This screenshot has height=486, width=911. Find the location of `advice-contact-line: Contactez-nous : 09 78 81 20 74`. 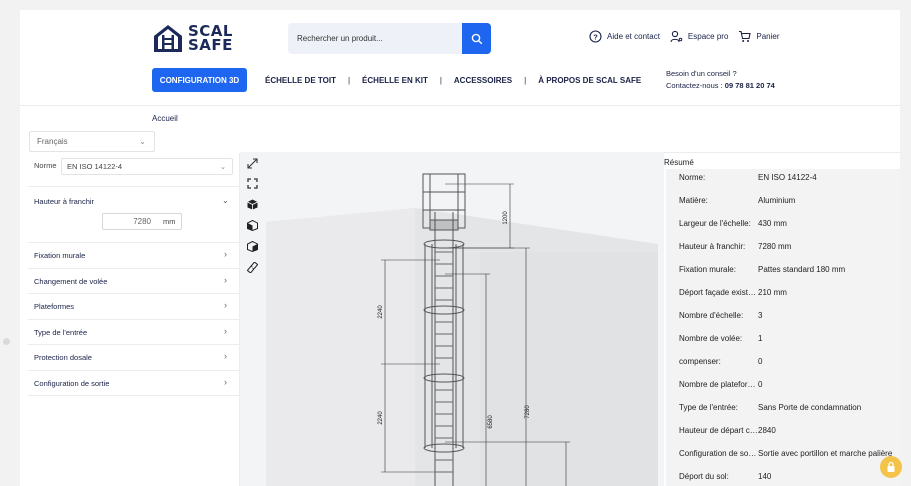

advice-contact-line: Contactez-nous : 09 78 81 20 74 is located at coordinates (720, 86).